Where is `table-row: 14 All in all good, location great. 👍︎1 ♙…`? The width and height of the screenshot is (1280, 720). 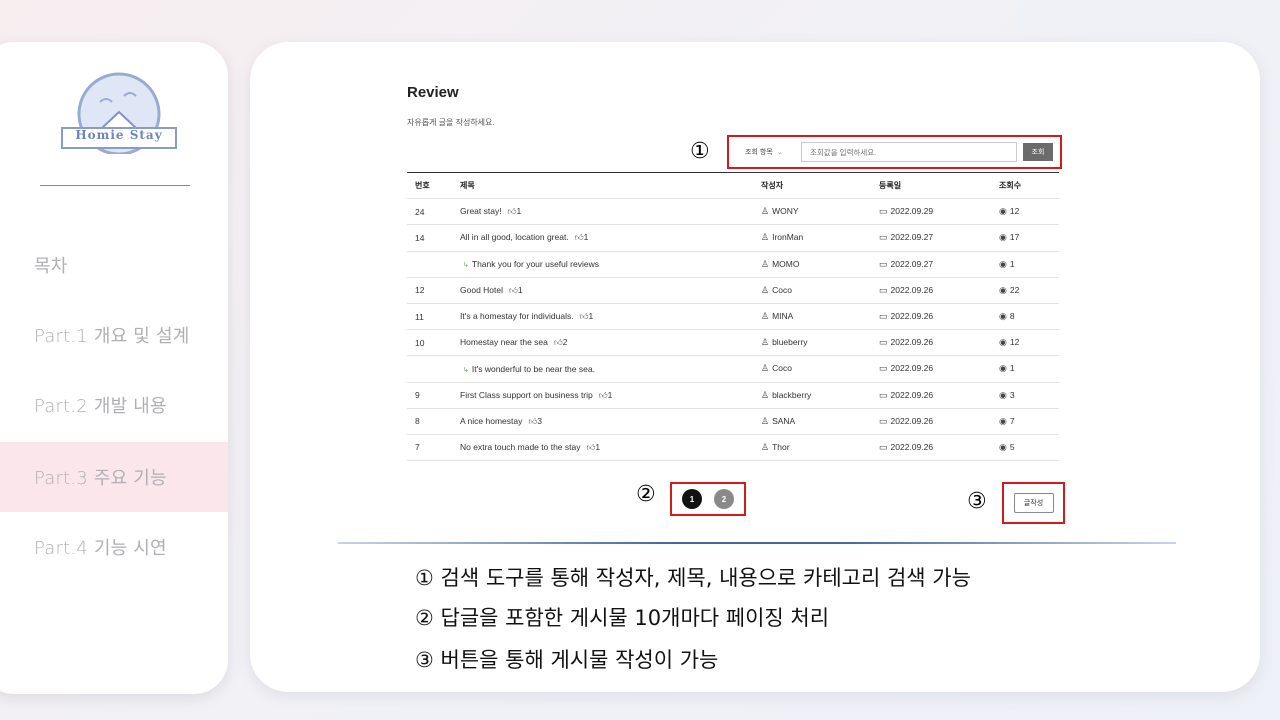 table-row: 14 All in all good, location great. 👍︎1 ♙… is located at coordinates (733, 238).